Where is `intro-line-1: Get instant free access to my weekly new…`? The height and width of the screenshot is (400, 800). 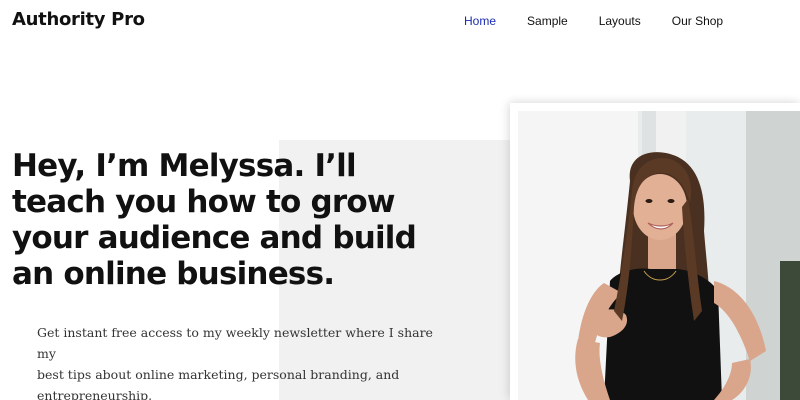
intro-line-1: Get instant free access to my weekly new… is located at coordinates (235, 343).